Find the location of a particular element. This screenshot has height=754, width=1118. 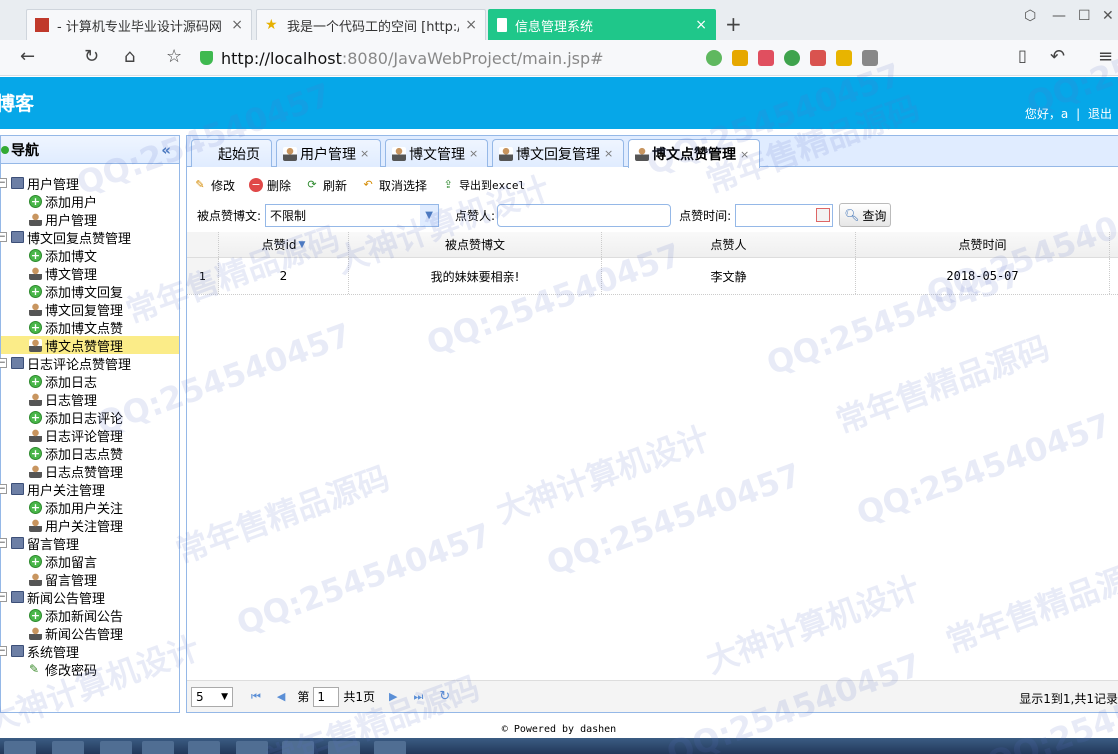

nav-item: 日志点赞管理 is located at coordinates (90, 471).